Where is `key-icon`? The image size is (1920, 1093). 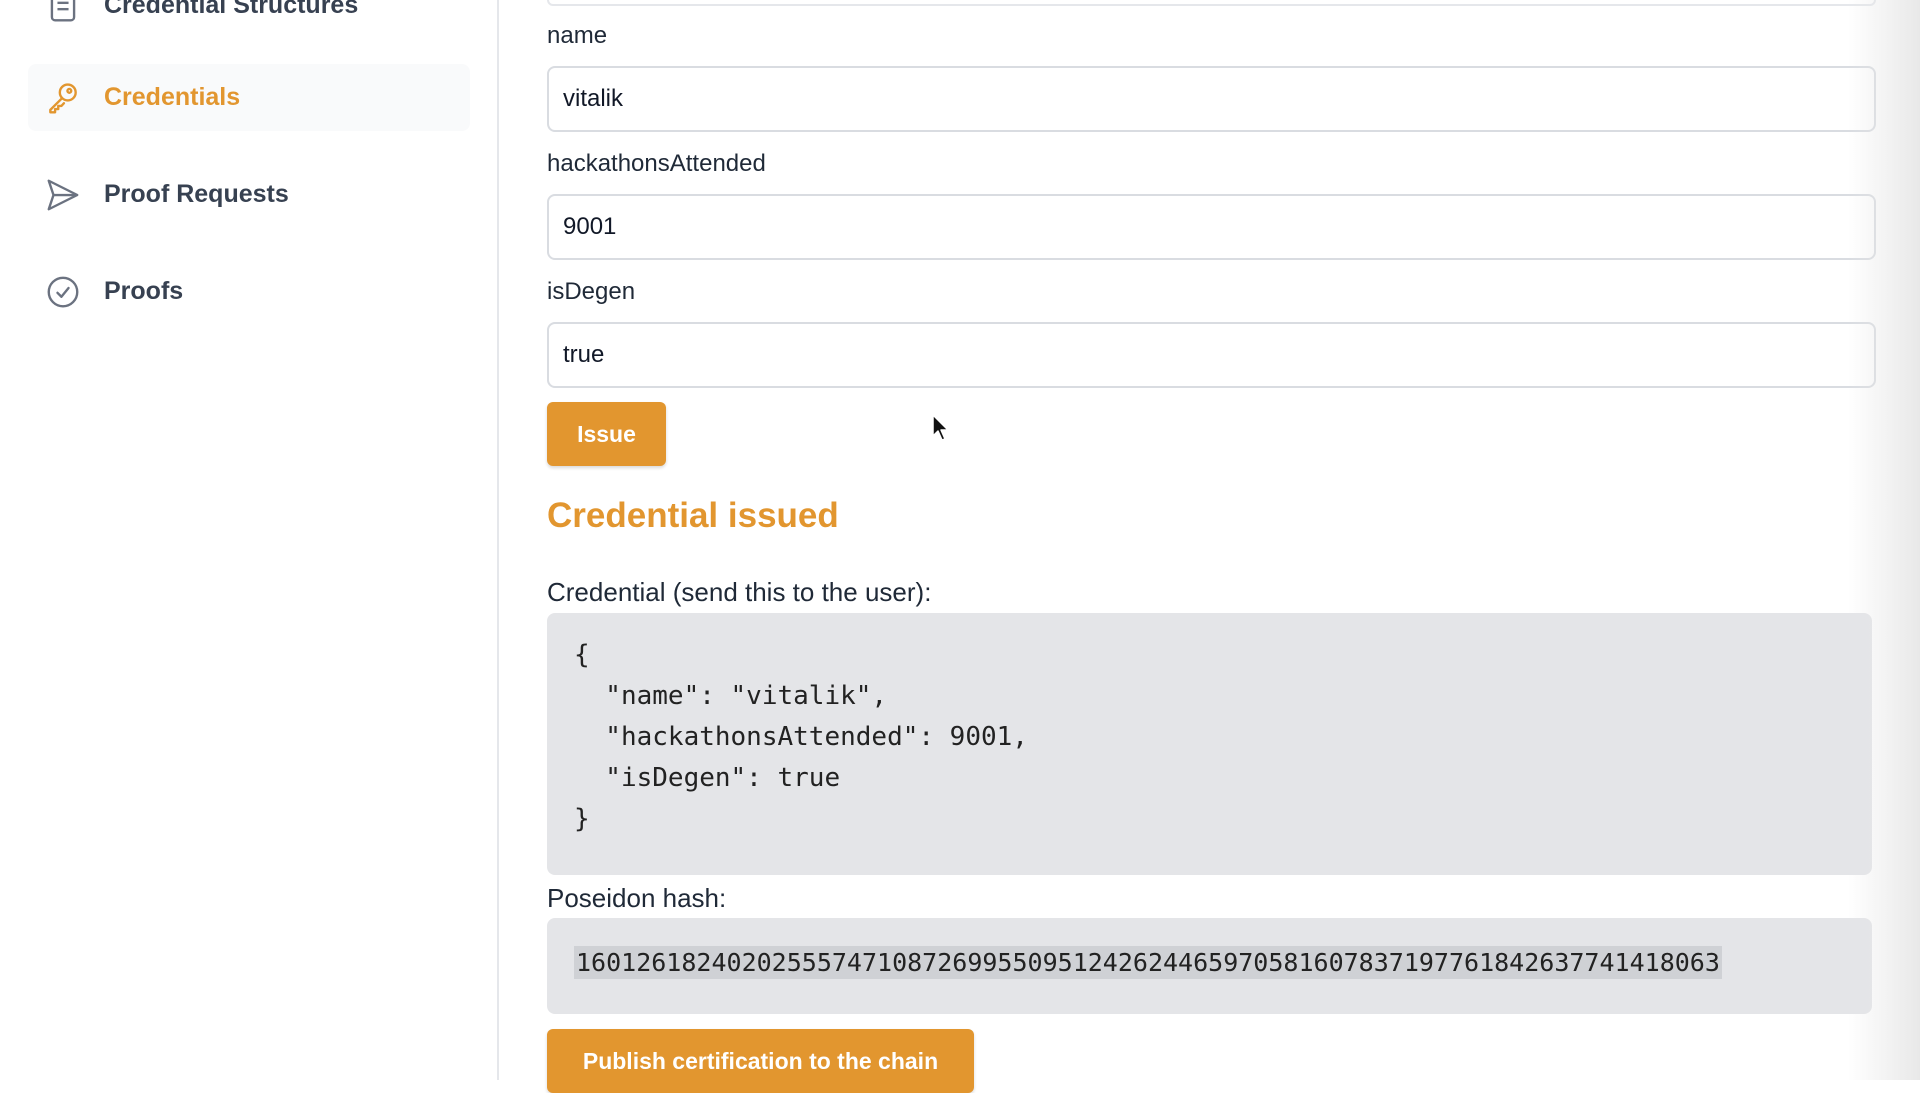
key-icon is located at coordinates (63, 98).